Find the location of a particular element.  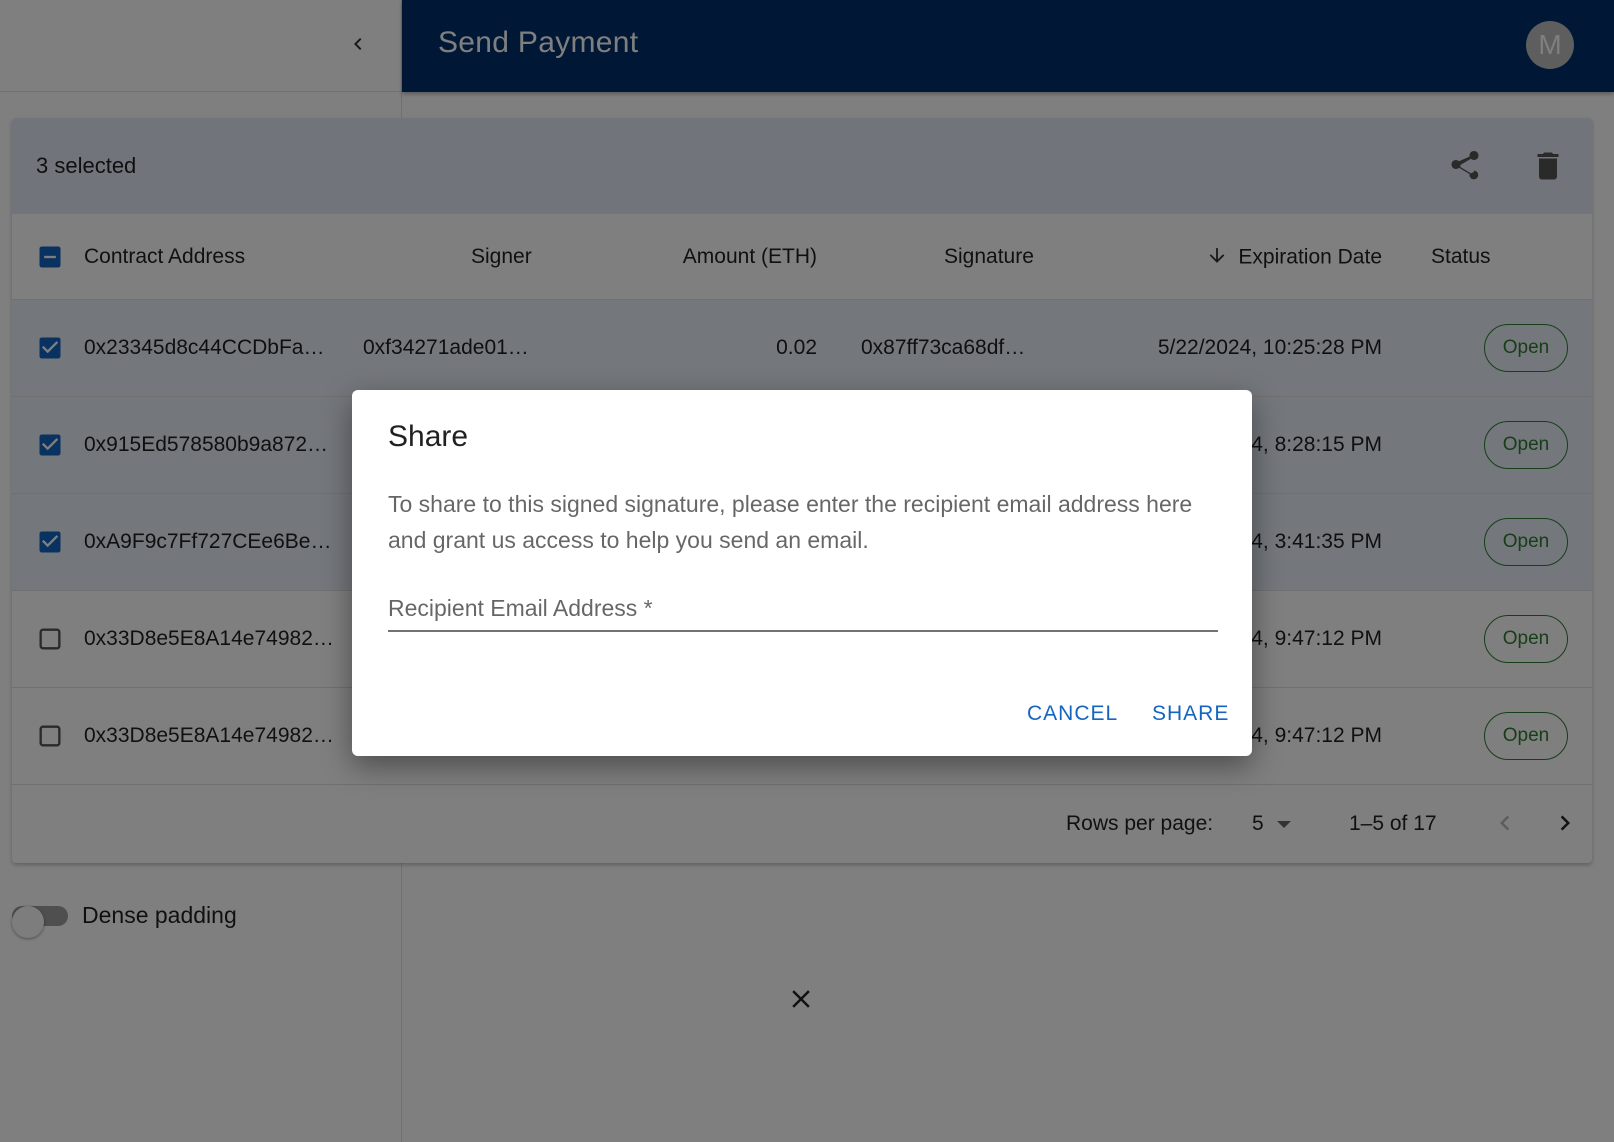

dialog-title: Share is located at coordinates (428, 436).